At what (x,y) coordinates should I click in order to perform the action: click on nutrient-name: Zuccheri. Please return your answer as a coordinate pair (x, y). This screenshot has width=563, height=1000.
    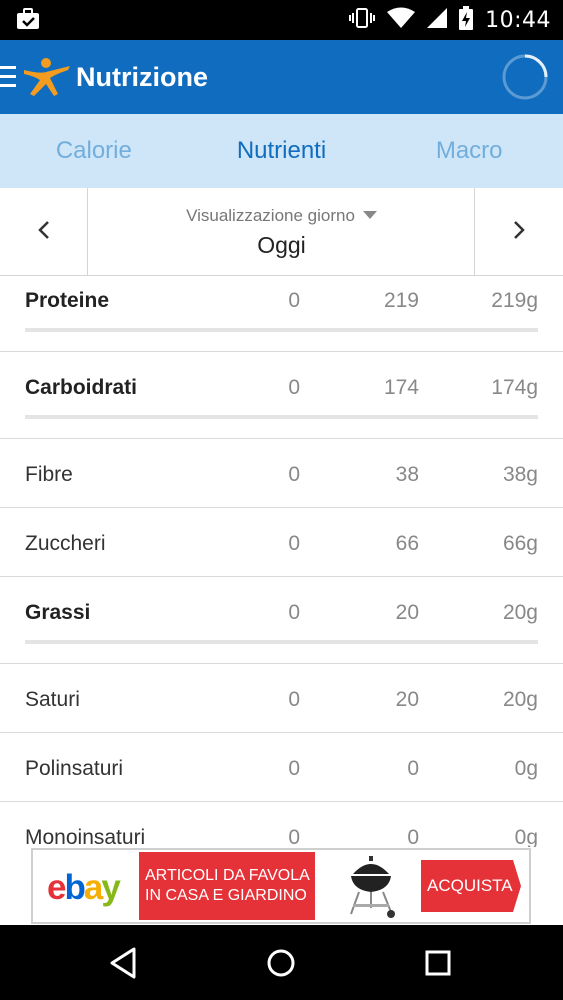
    Looking at the image, I should click on (65, 543).